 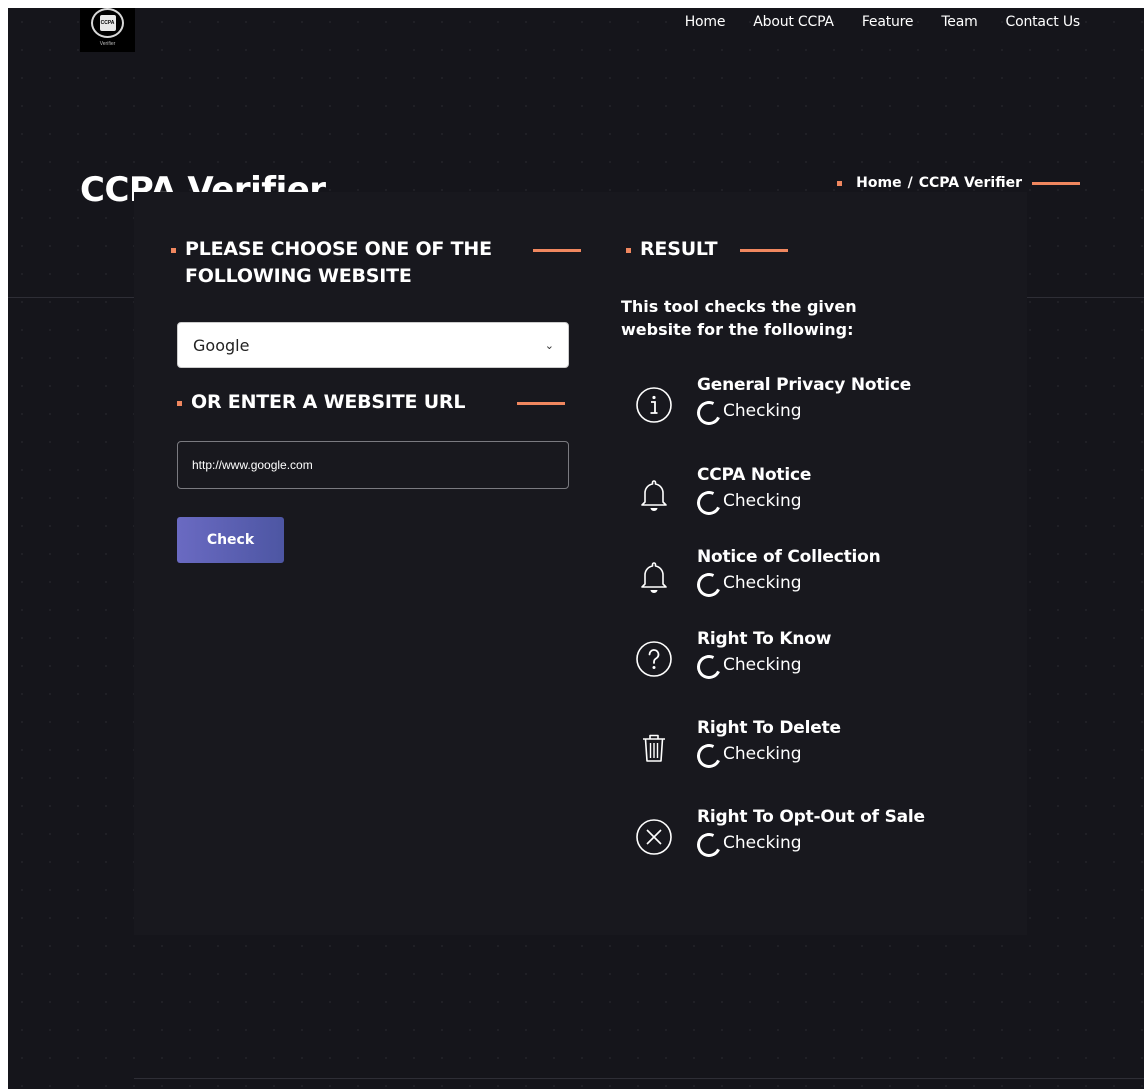 What do you see at coordinates (793, 22) in the screenshot?
I see `nav-about-ccpa: About CCPA` at bounding box center [793, 22].